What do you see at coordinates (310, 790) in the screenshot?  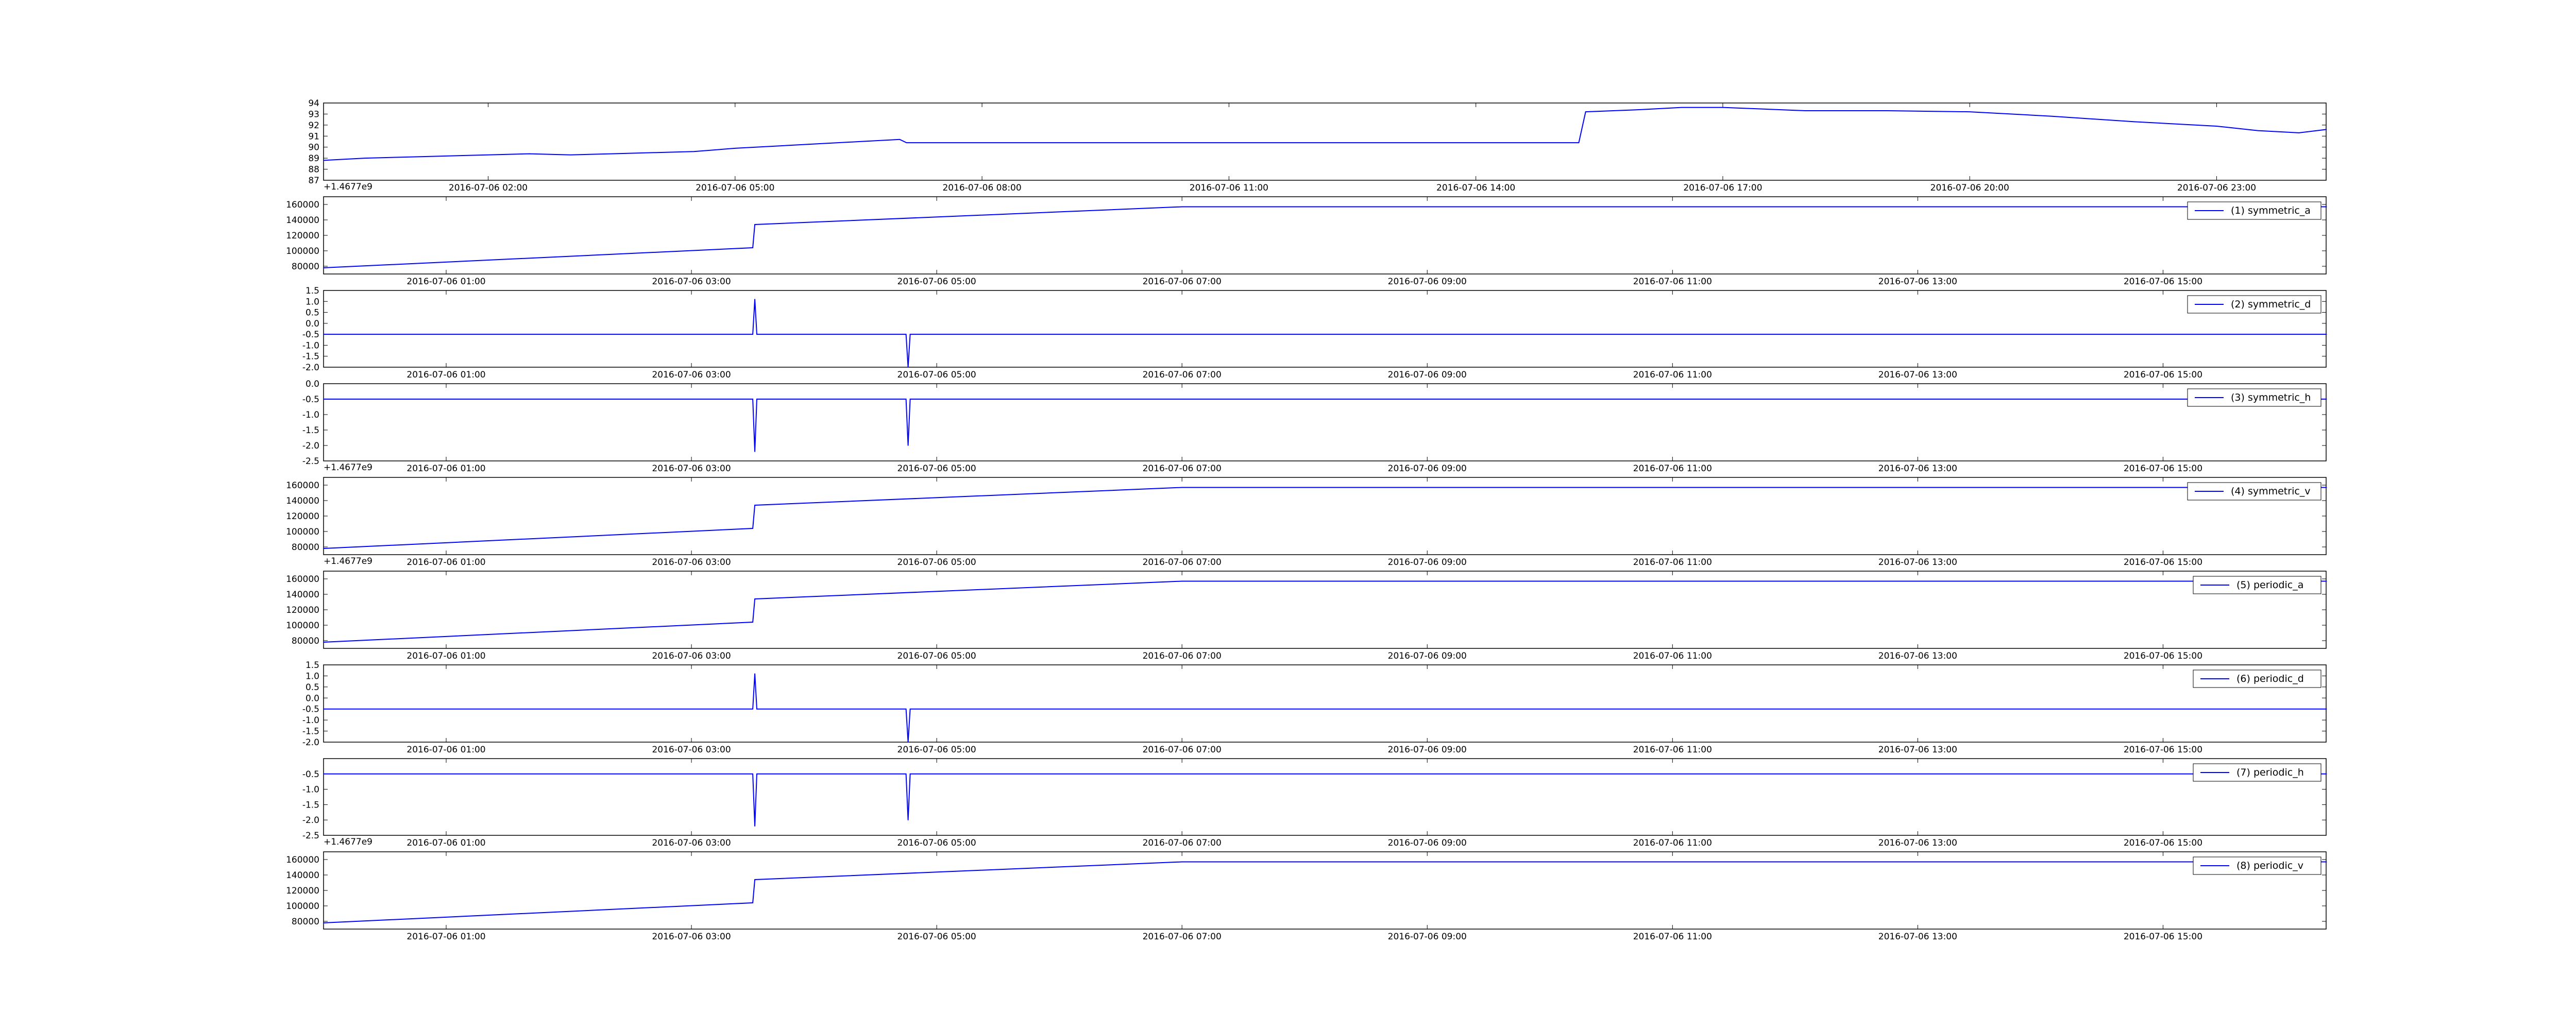 I see `y-tick-label: -1.0` at bounding box center [310, 790].